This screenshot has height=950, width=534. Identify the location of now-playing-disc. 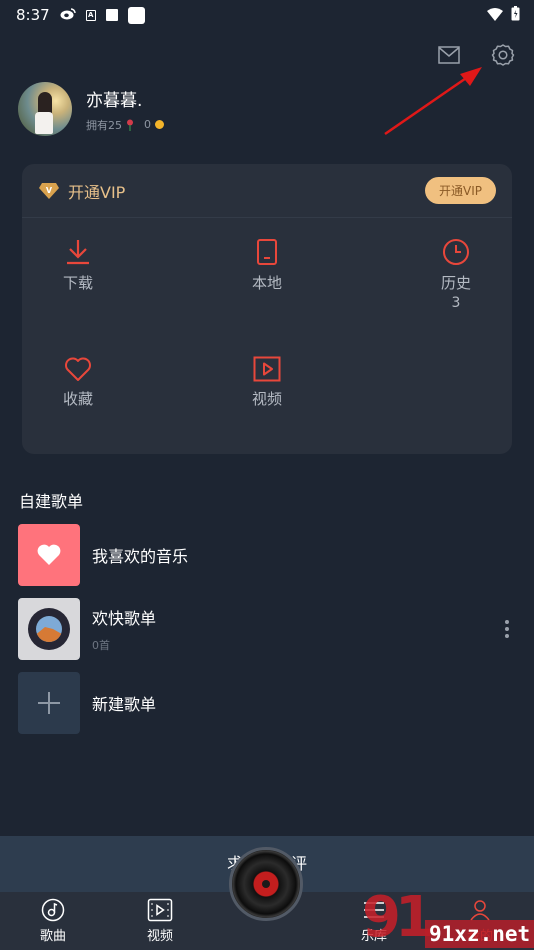
(266, 884).